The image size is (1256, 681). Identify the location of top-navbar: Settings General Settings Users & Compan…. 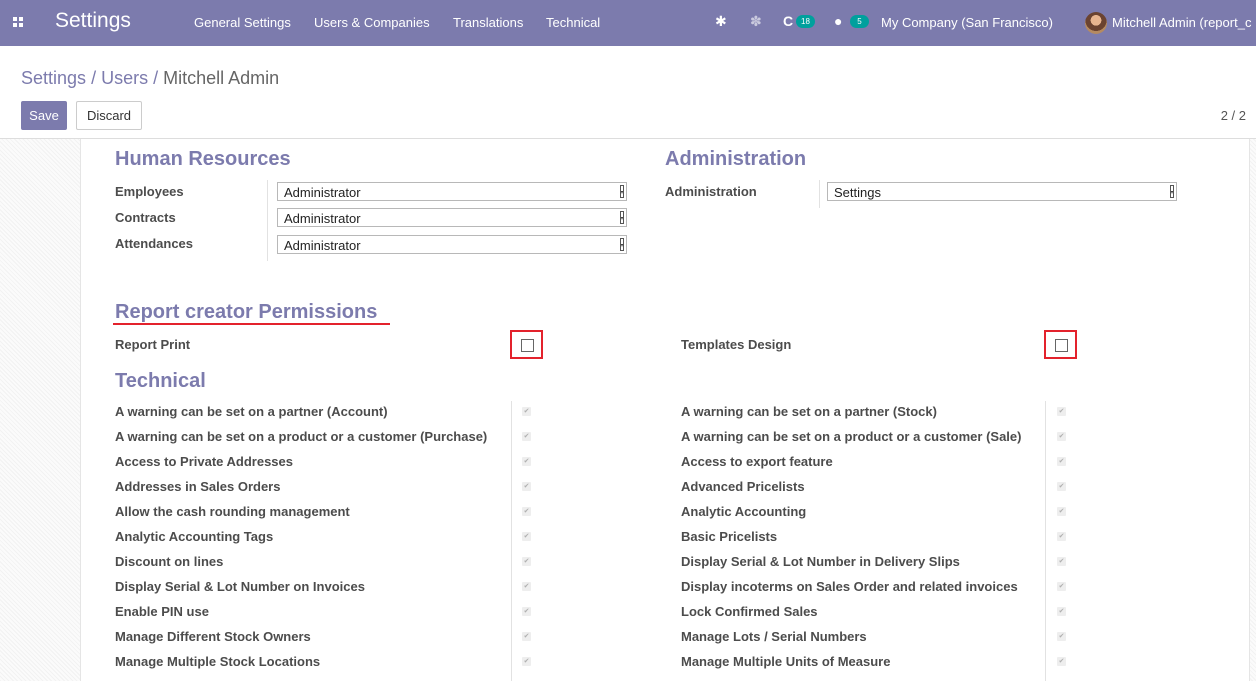
(628, 23).